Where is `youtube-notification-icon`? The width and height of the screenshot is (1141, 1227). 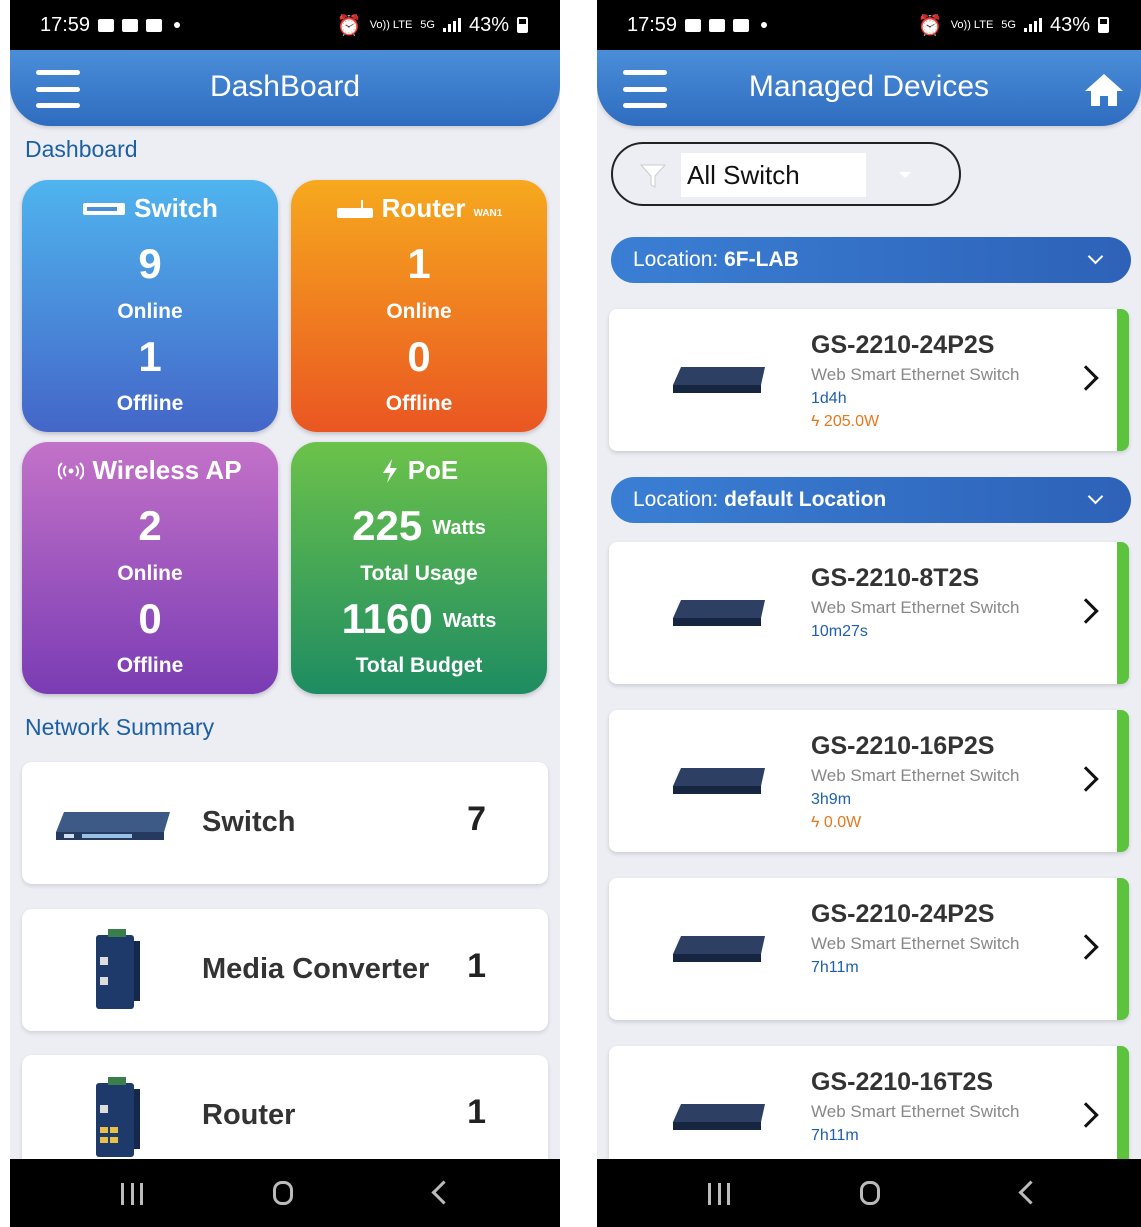
youtube-notification-icon is located at coordinates (154, 25).